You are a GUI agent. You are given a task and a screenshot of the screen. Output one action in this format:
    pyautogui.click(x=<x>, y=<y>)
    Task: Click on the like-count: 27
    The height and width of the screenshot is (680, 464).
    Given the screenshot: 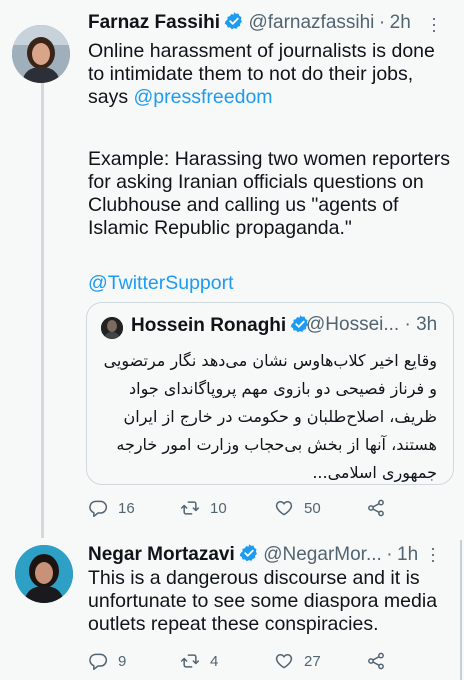 What is the action you would take?
    pyautogui.click(x=312, y=661)
    